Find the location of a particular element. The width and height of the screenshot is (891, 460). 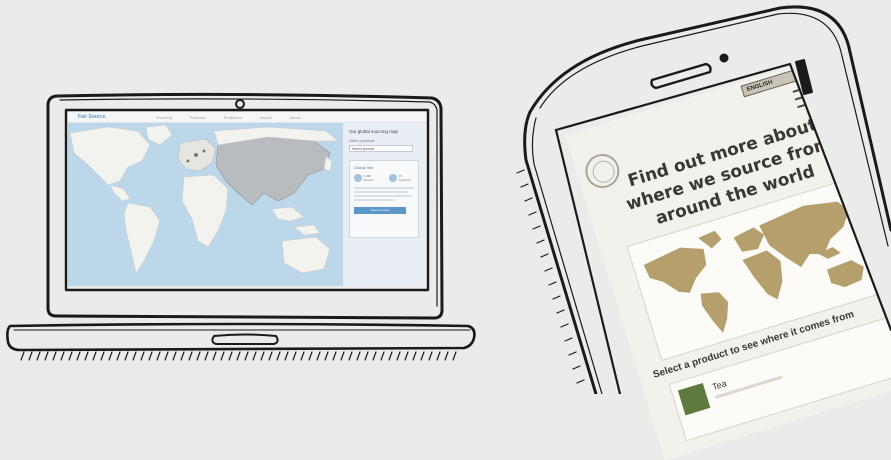

pm-south-america is located at coordinates (714, 312).